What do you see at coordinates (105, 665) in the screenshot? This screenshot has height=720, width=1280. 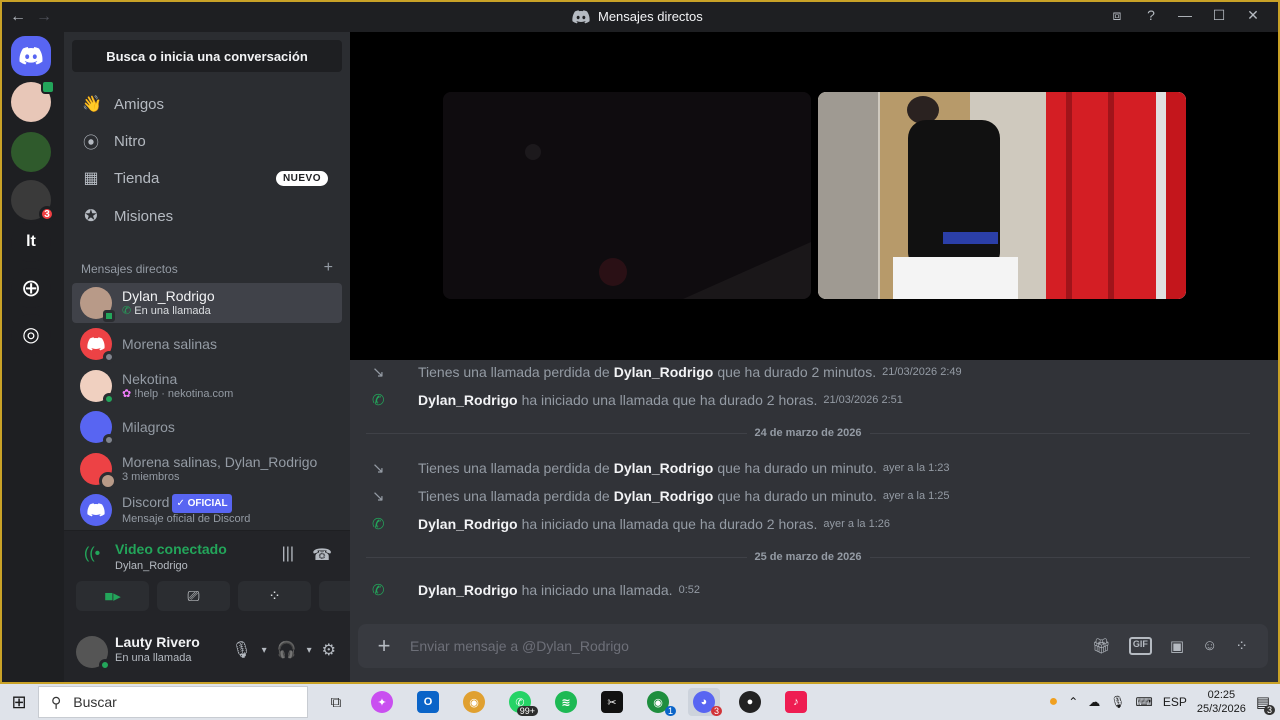 I see `status-dot` at bounding box center [105, 665].